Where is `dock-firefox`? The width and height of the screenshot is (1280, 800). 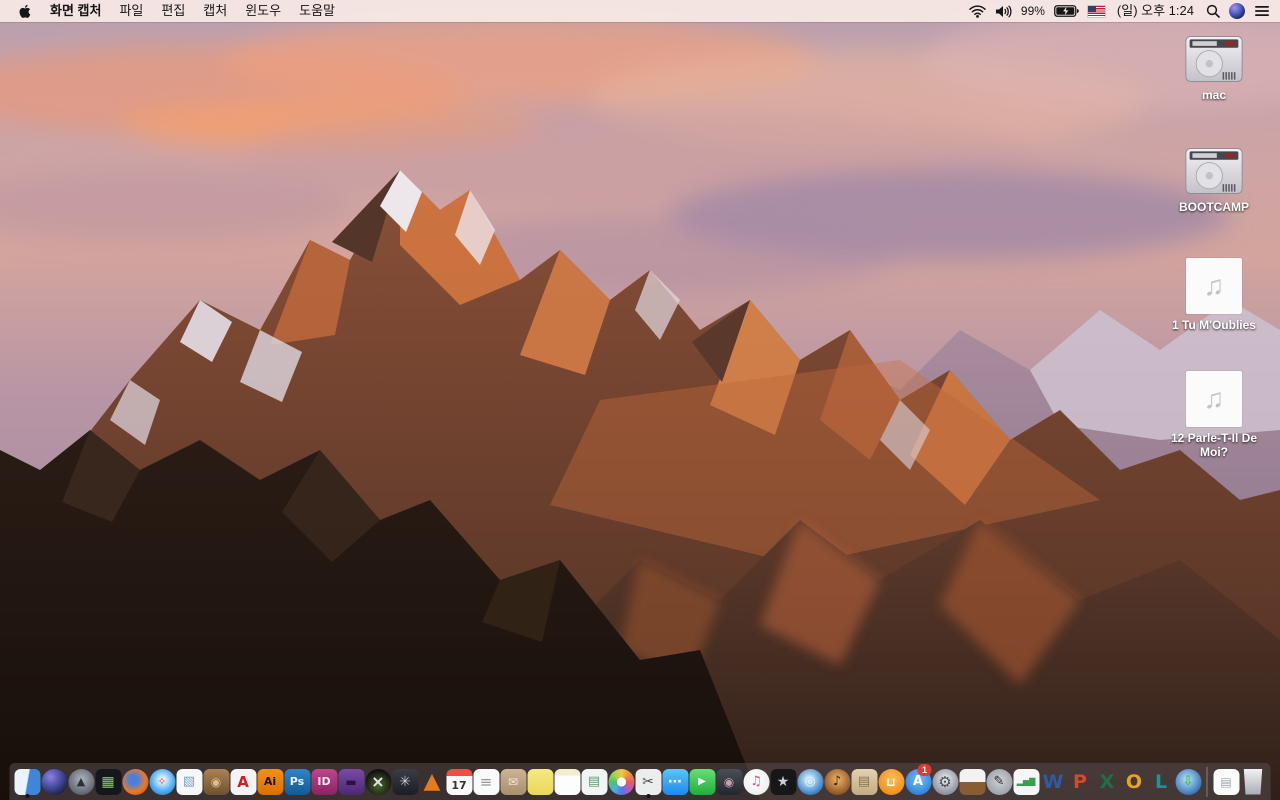
dock-firefox is located at coordinates (135, 781).